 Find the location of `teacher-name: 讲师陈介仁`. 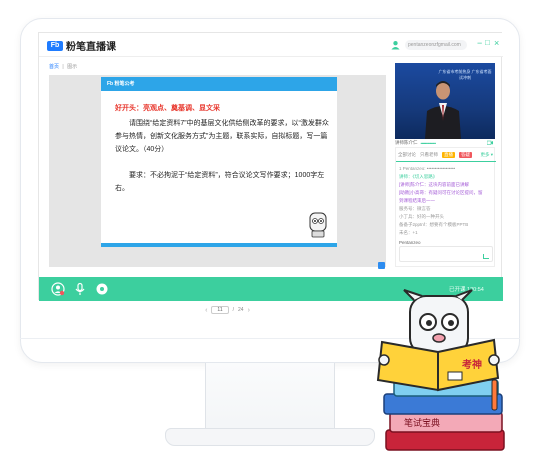

teacher-name: 讲师陈介仁 is located at coordinates (406, 142).